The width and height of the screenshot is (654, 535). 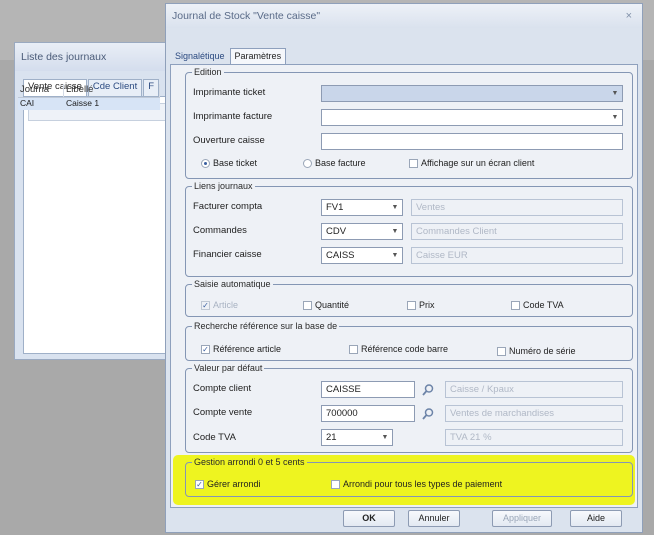 What do you see at coordinates (409, 477) in the screenshot?
I see `arrondi-group: Gestion arrondi 0 et 5 cents` at bounding box center [409, 477].